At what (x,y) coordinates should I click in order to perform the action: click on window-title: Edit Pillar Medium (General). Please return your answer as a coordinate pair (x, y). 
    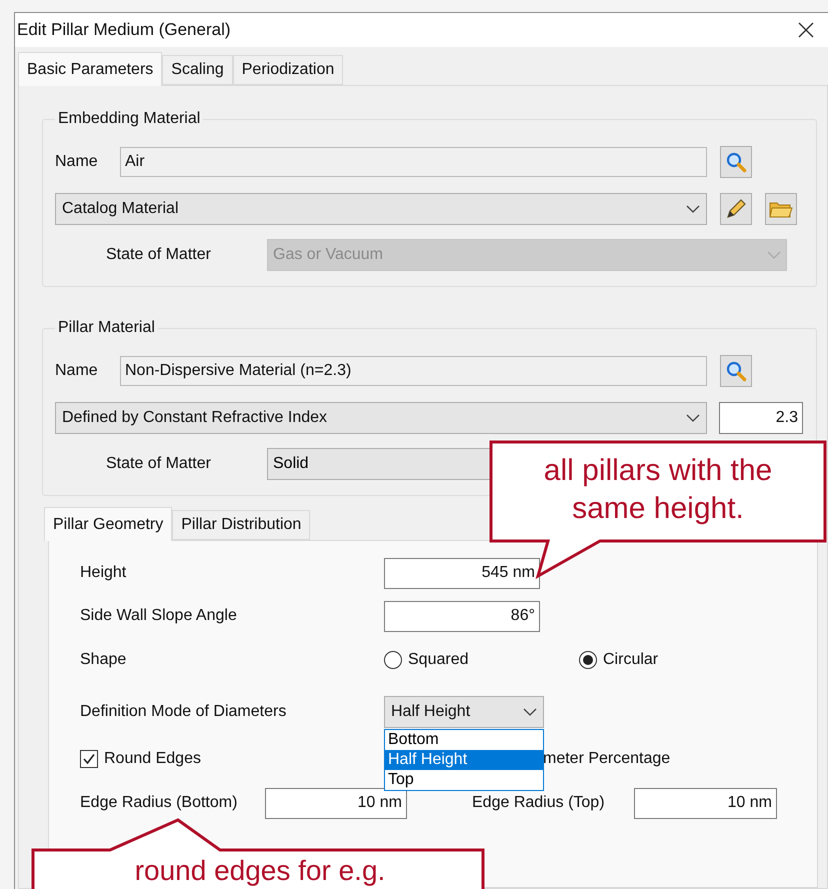
    Looking at the image, I should click on (124, 30).